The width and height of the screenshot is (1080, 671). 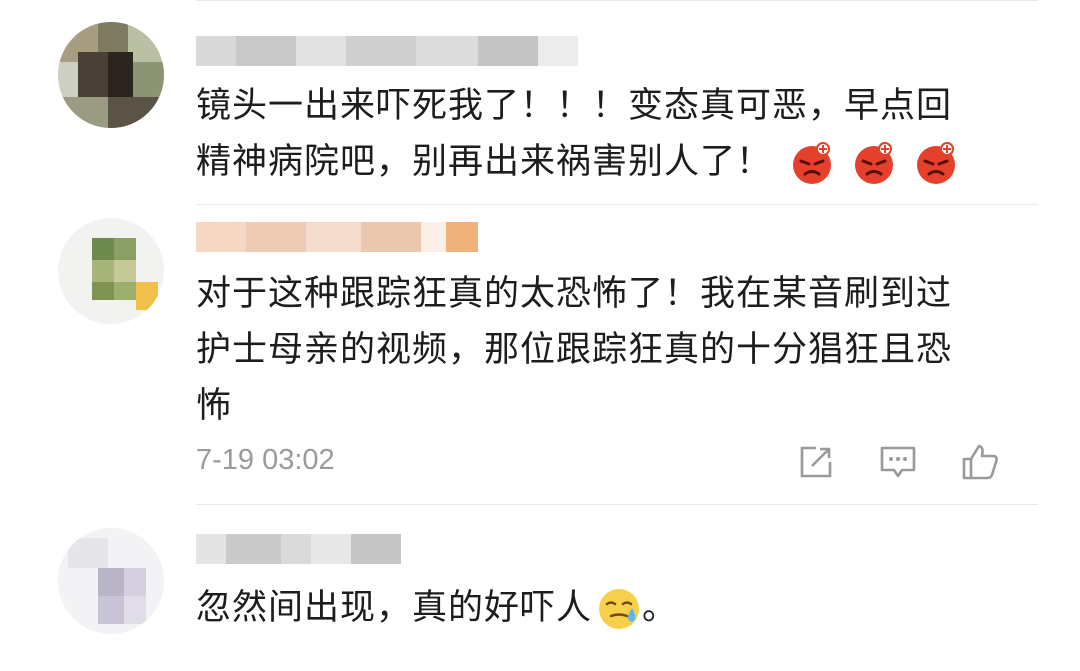 What do you see at coordinates (214, 406) in the screenshot?
I see `comment-line: 怖` at bounding box center [214, 406].